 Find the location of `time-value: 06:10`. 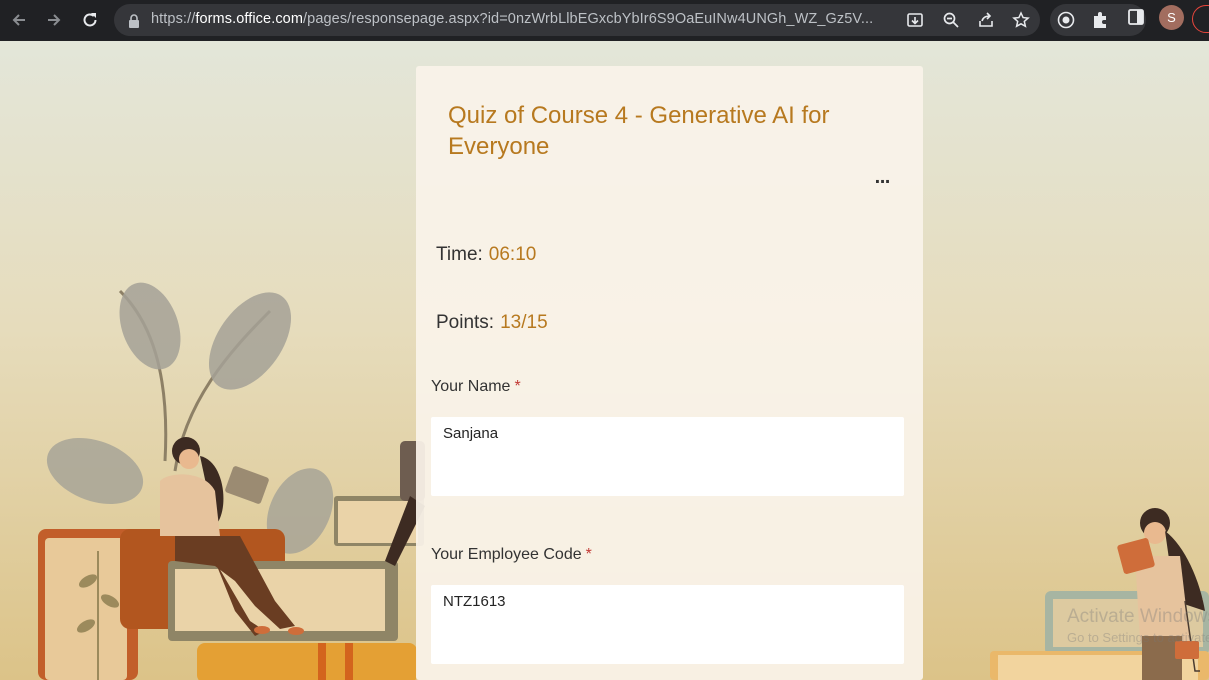

time-value: 06:10 is located at coordinates (512, 254).